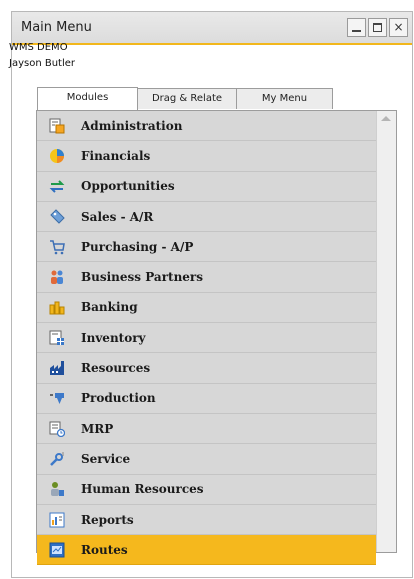  Describe the element at coordinates (57, 398) in the screenshot. I see `production-icon` at that location.